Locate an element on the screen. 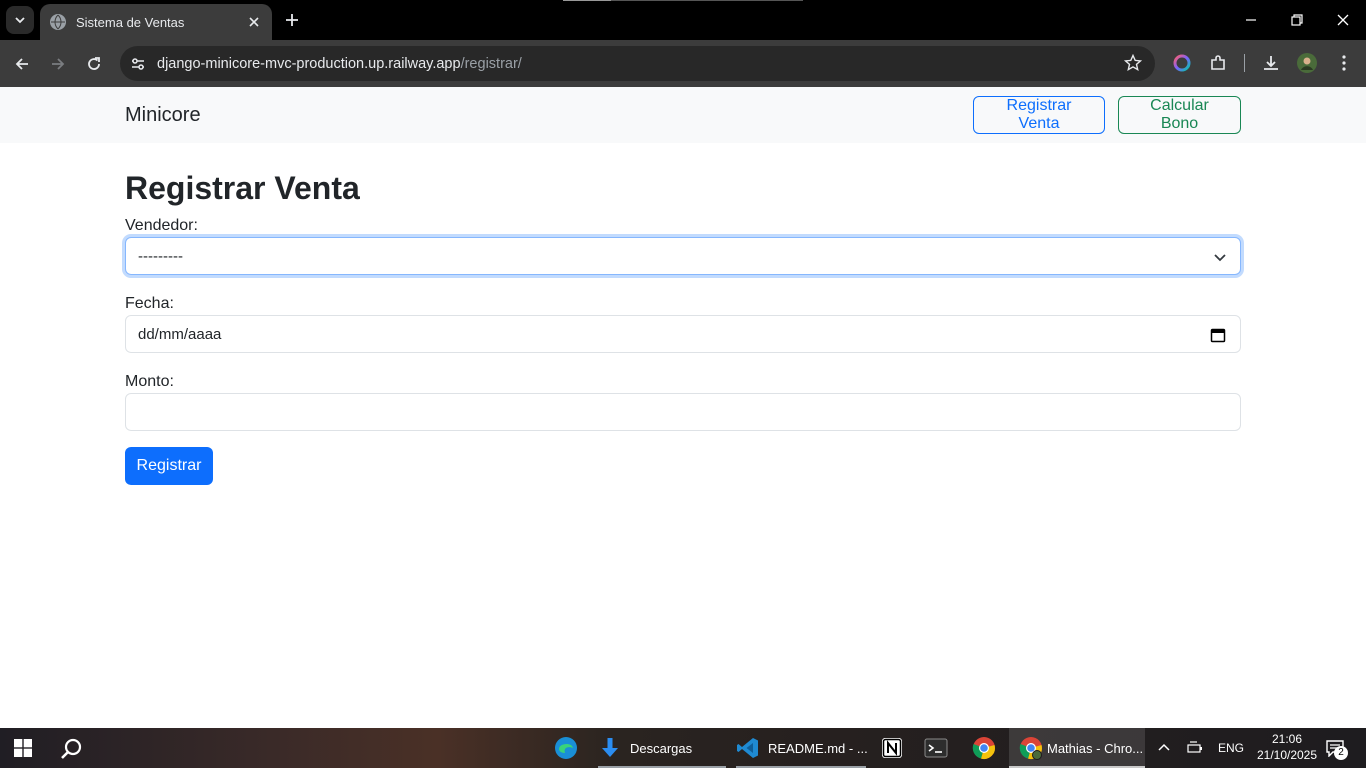 Image resolution: width=1366 pixels, height=768 pixels. active-tab: Sistema de Ventas is located at coordinates (156, 22).